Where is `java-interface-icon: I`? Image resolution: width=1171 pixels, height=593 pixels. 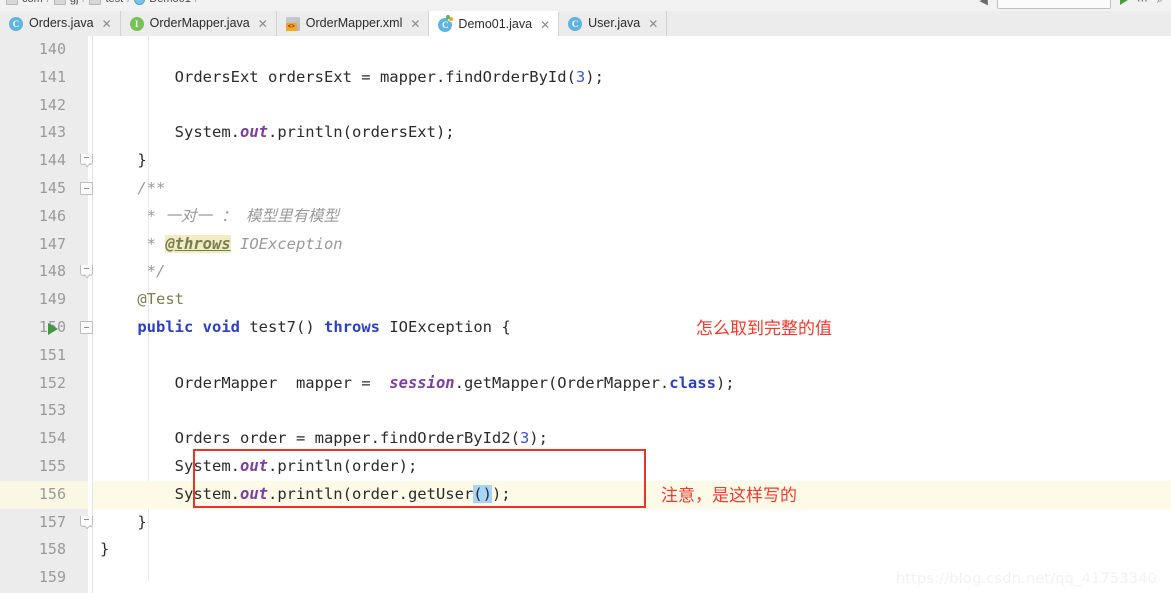
java-interface-icon: I is located at coordinates (136, 23).